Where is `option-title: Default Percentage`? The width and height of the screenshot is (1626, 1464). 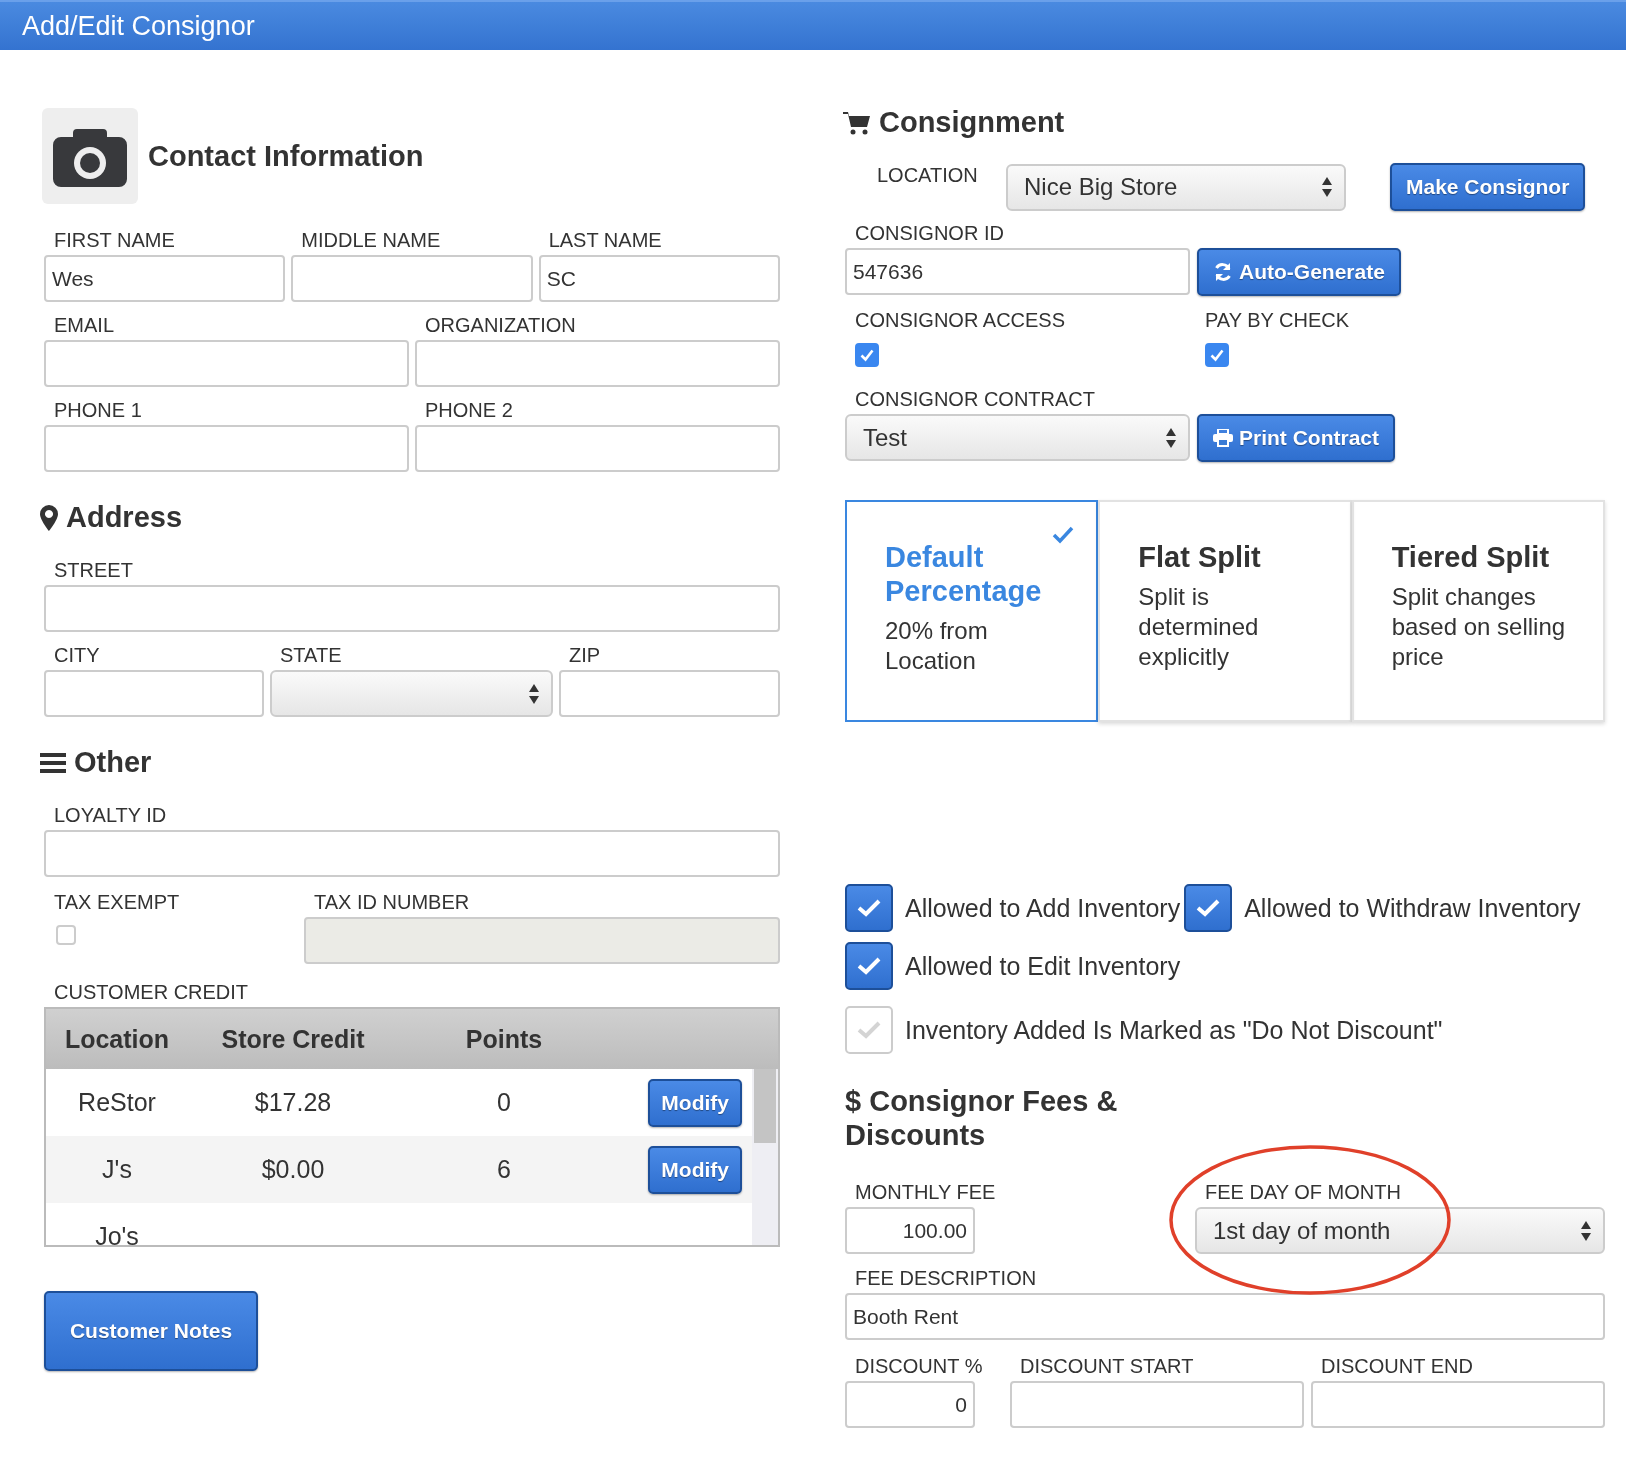 option-title: Default Percentage is located at coordinates (964, 574).